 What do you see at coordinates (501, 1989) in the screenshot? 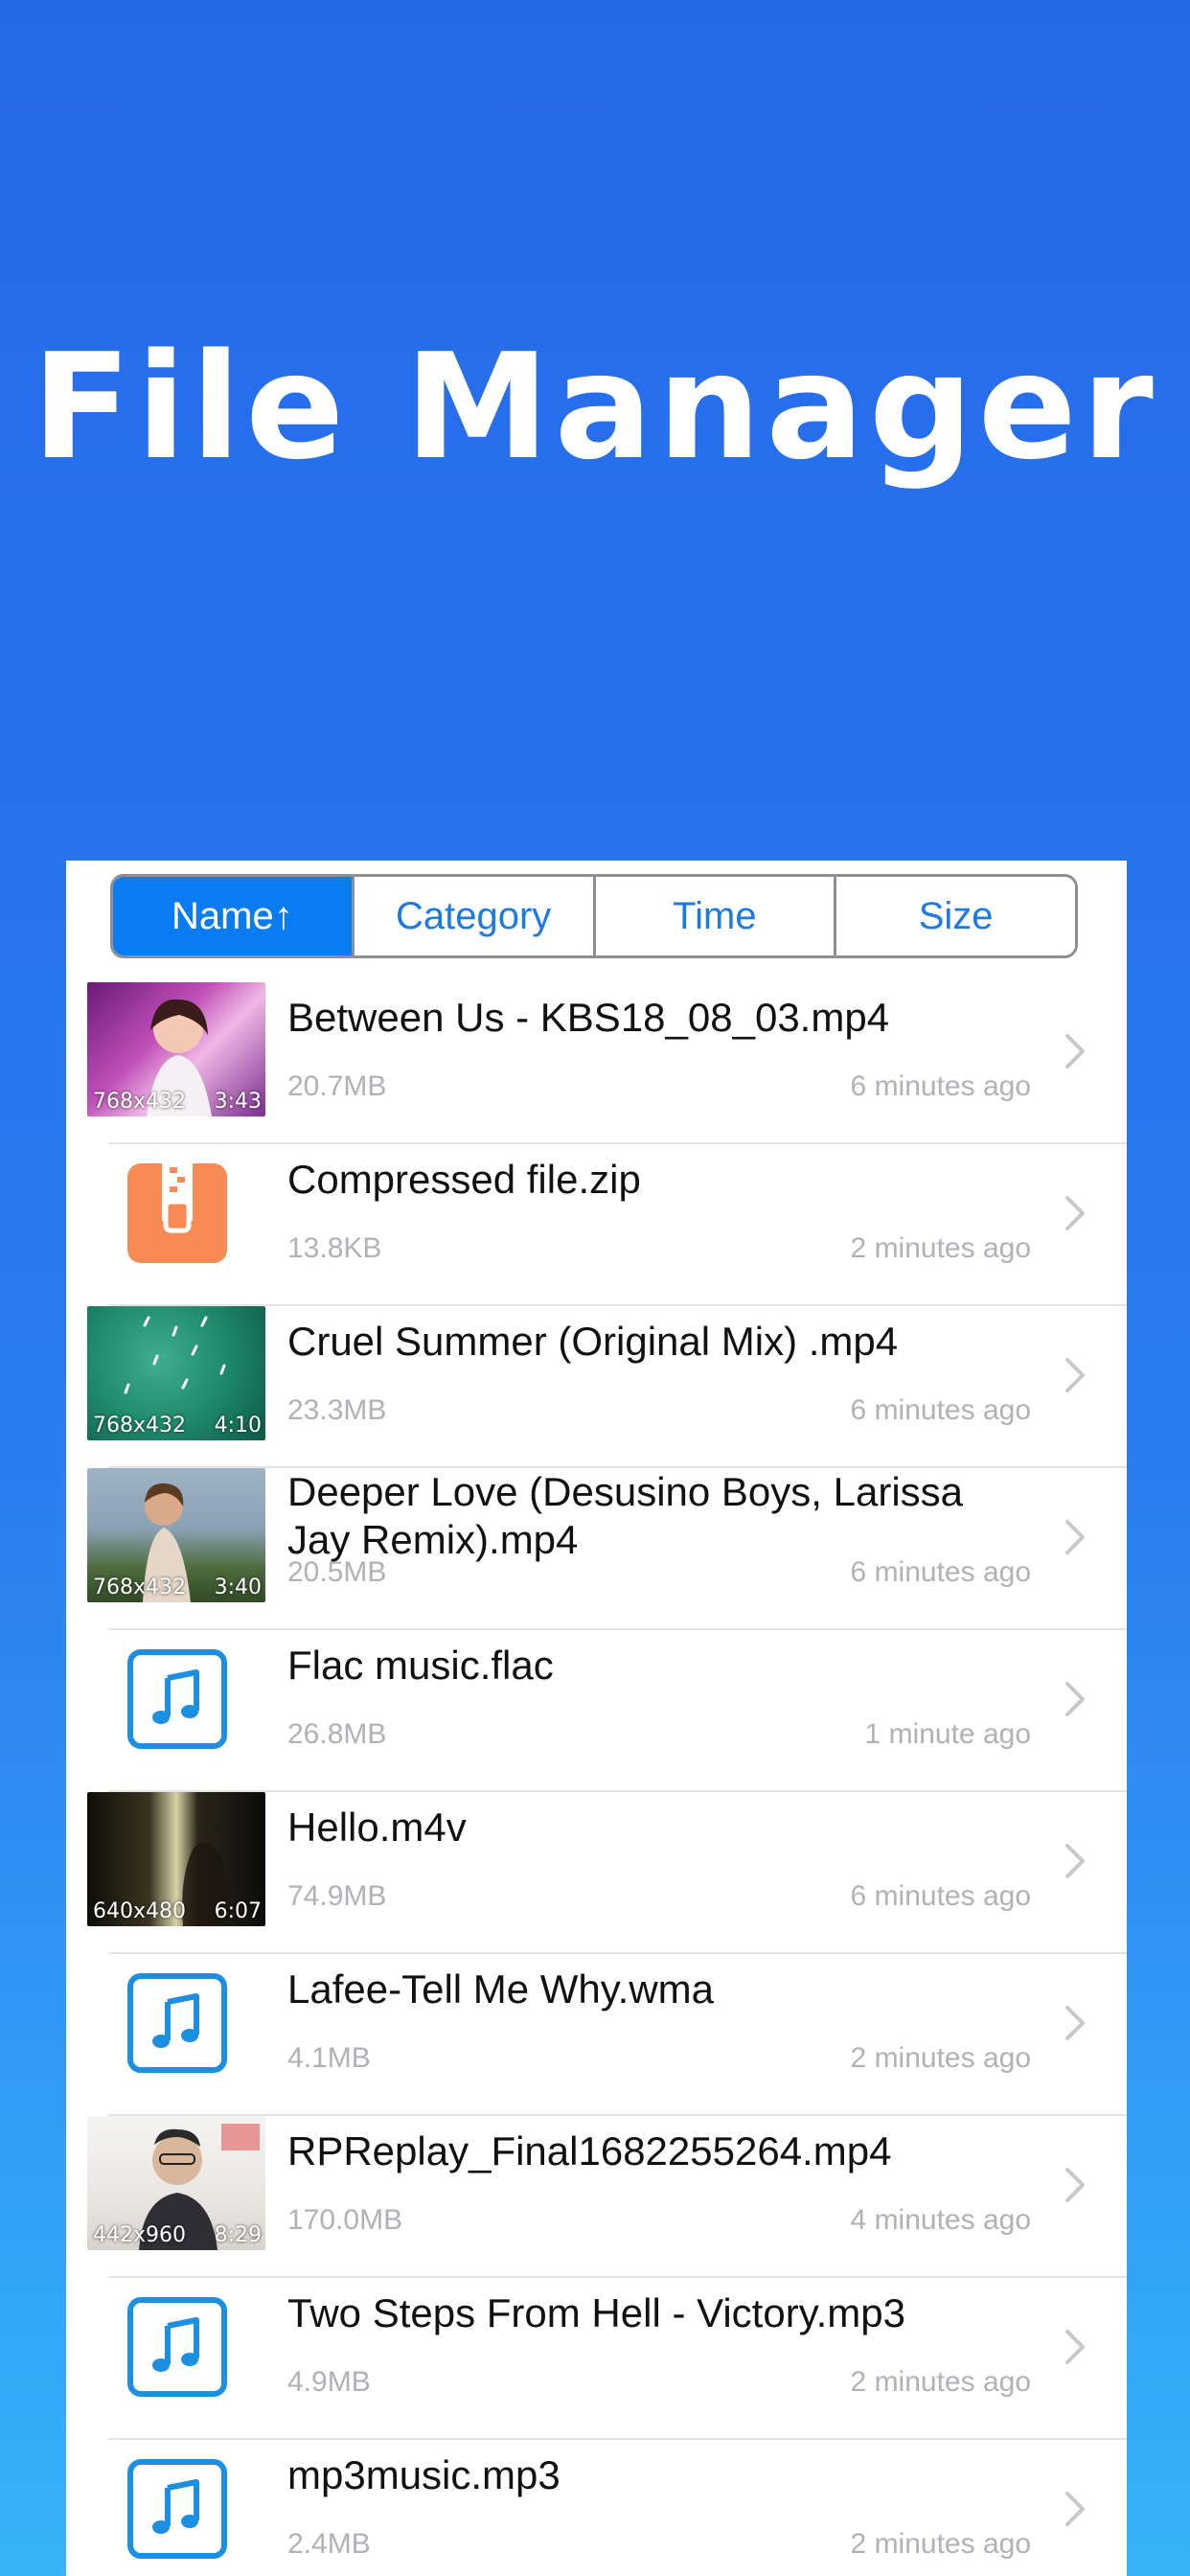
I see `file-name: Lafee-Tell Me Why.wma` at bounding box center [501, 1989].